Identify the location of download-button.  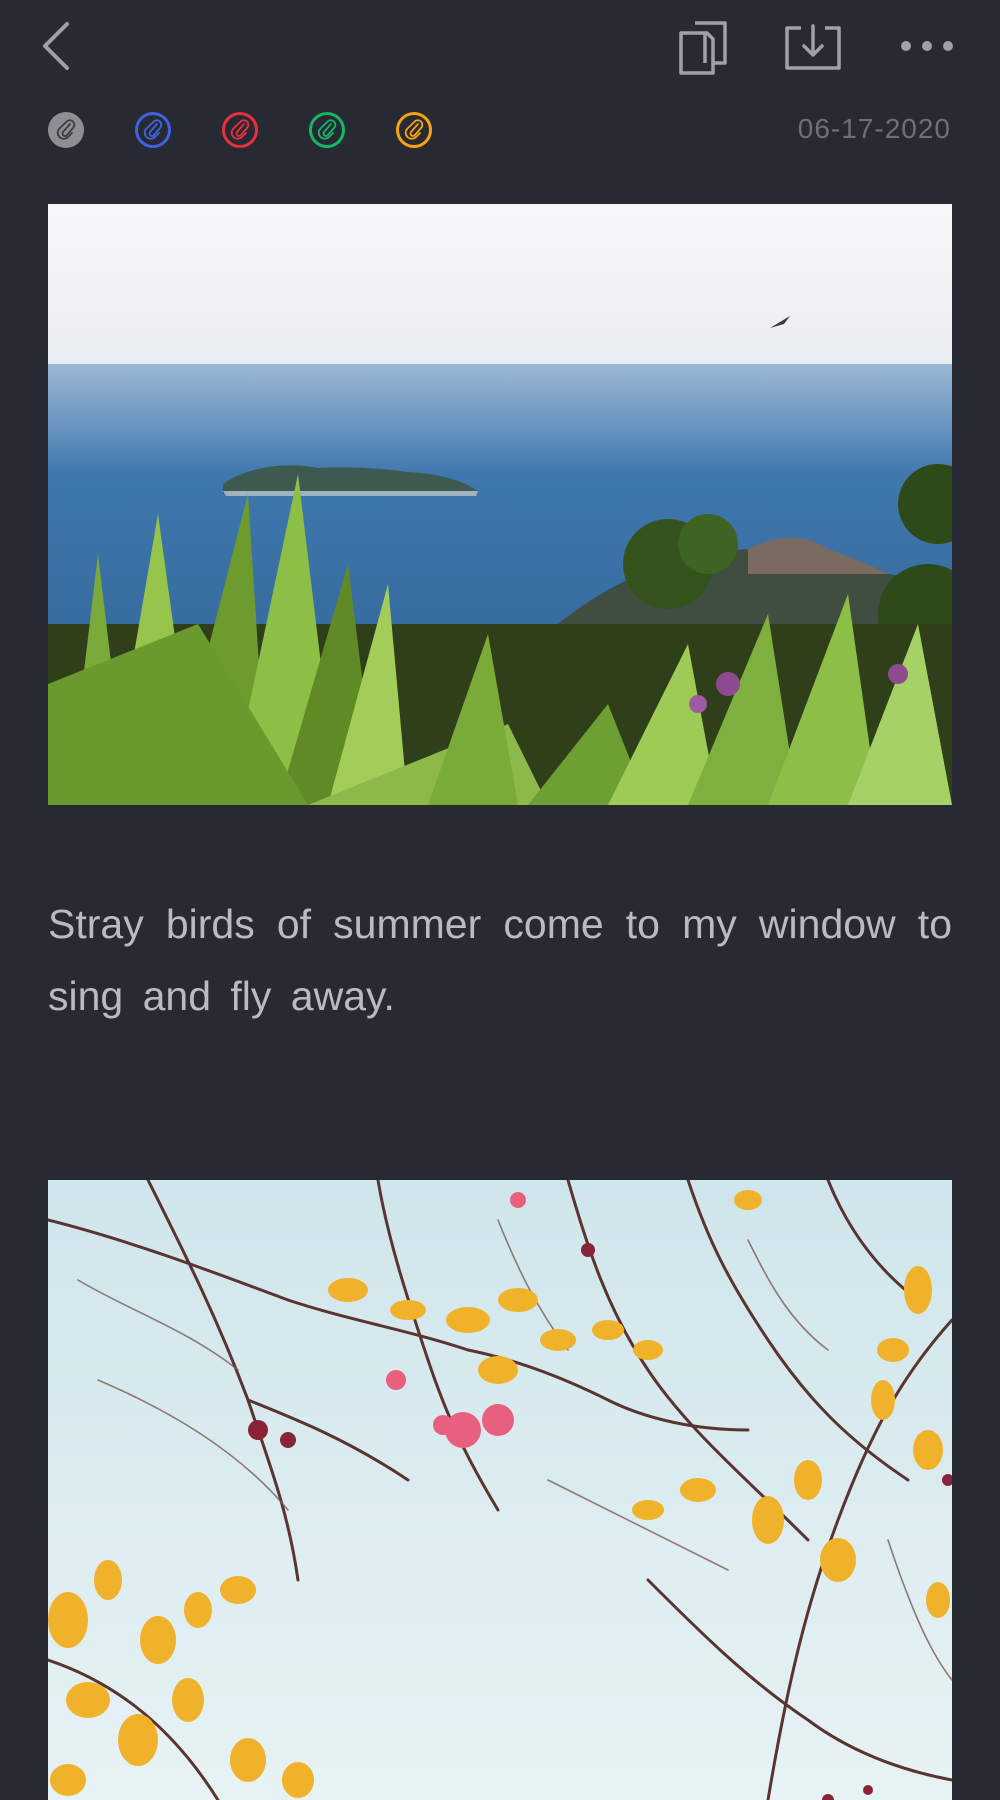
(813, 47).